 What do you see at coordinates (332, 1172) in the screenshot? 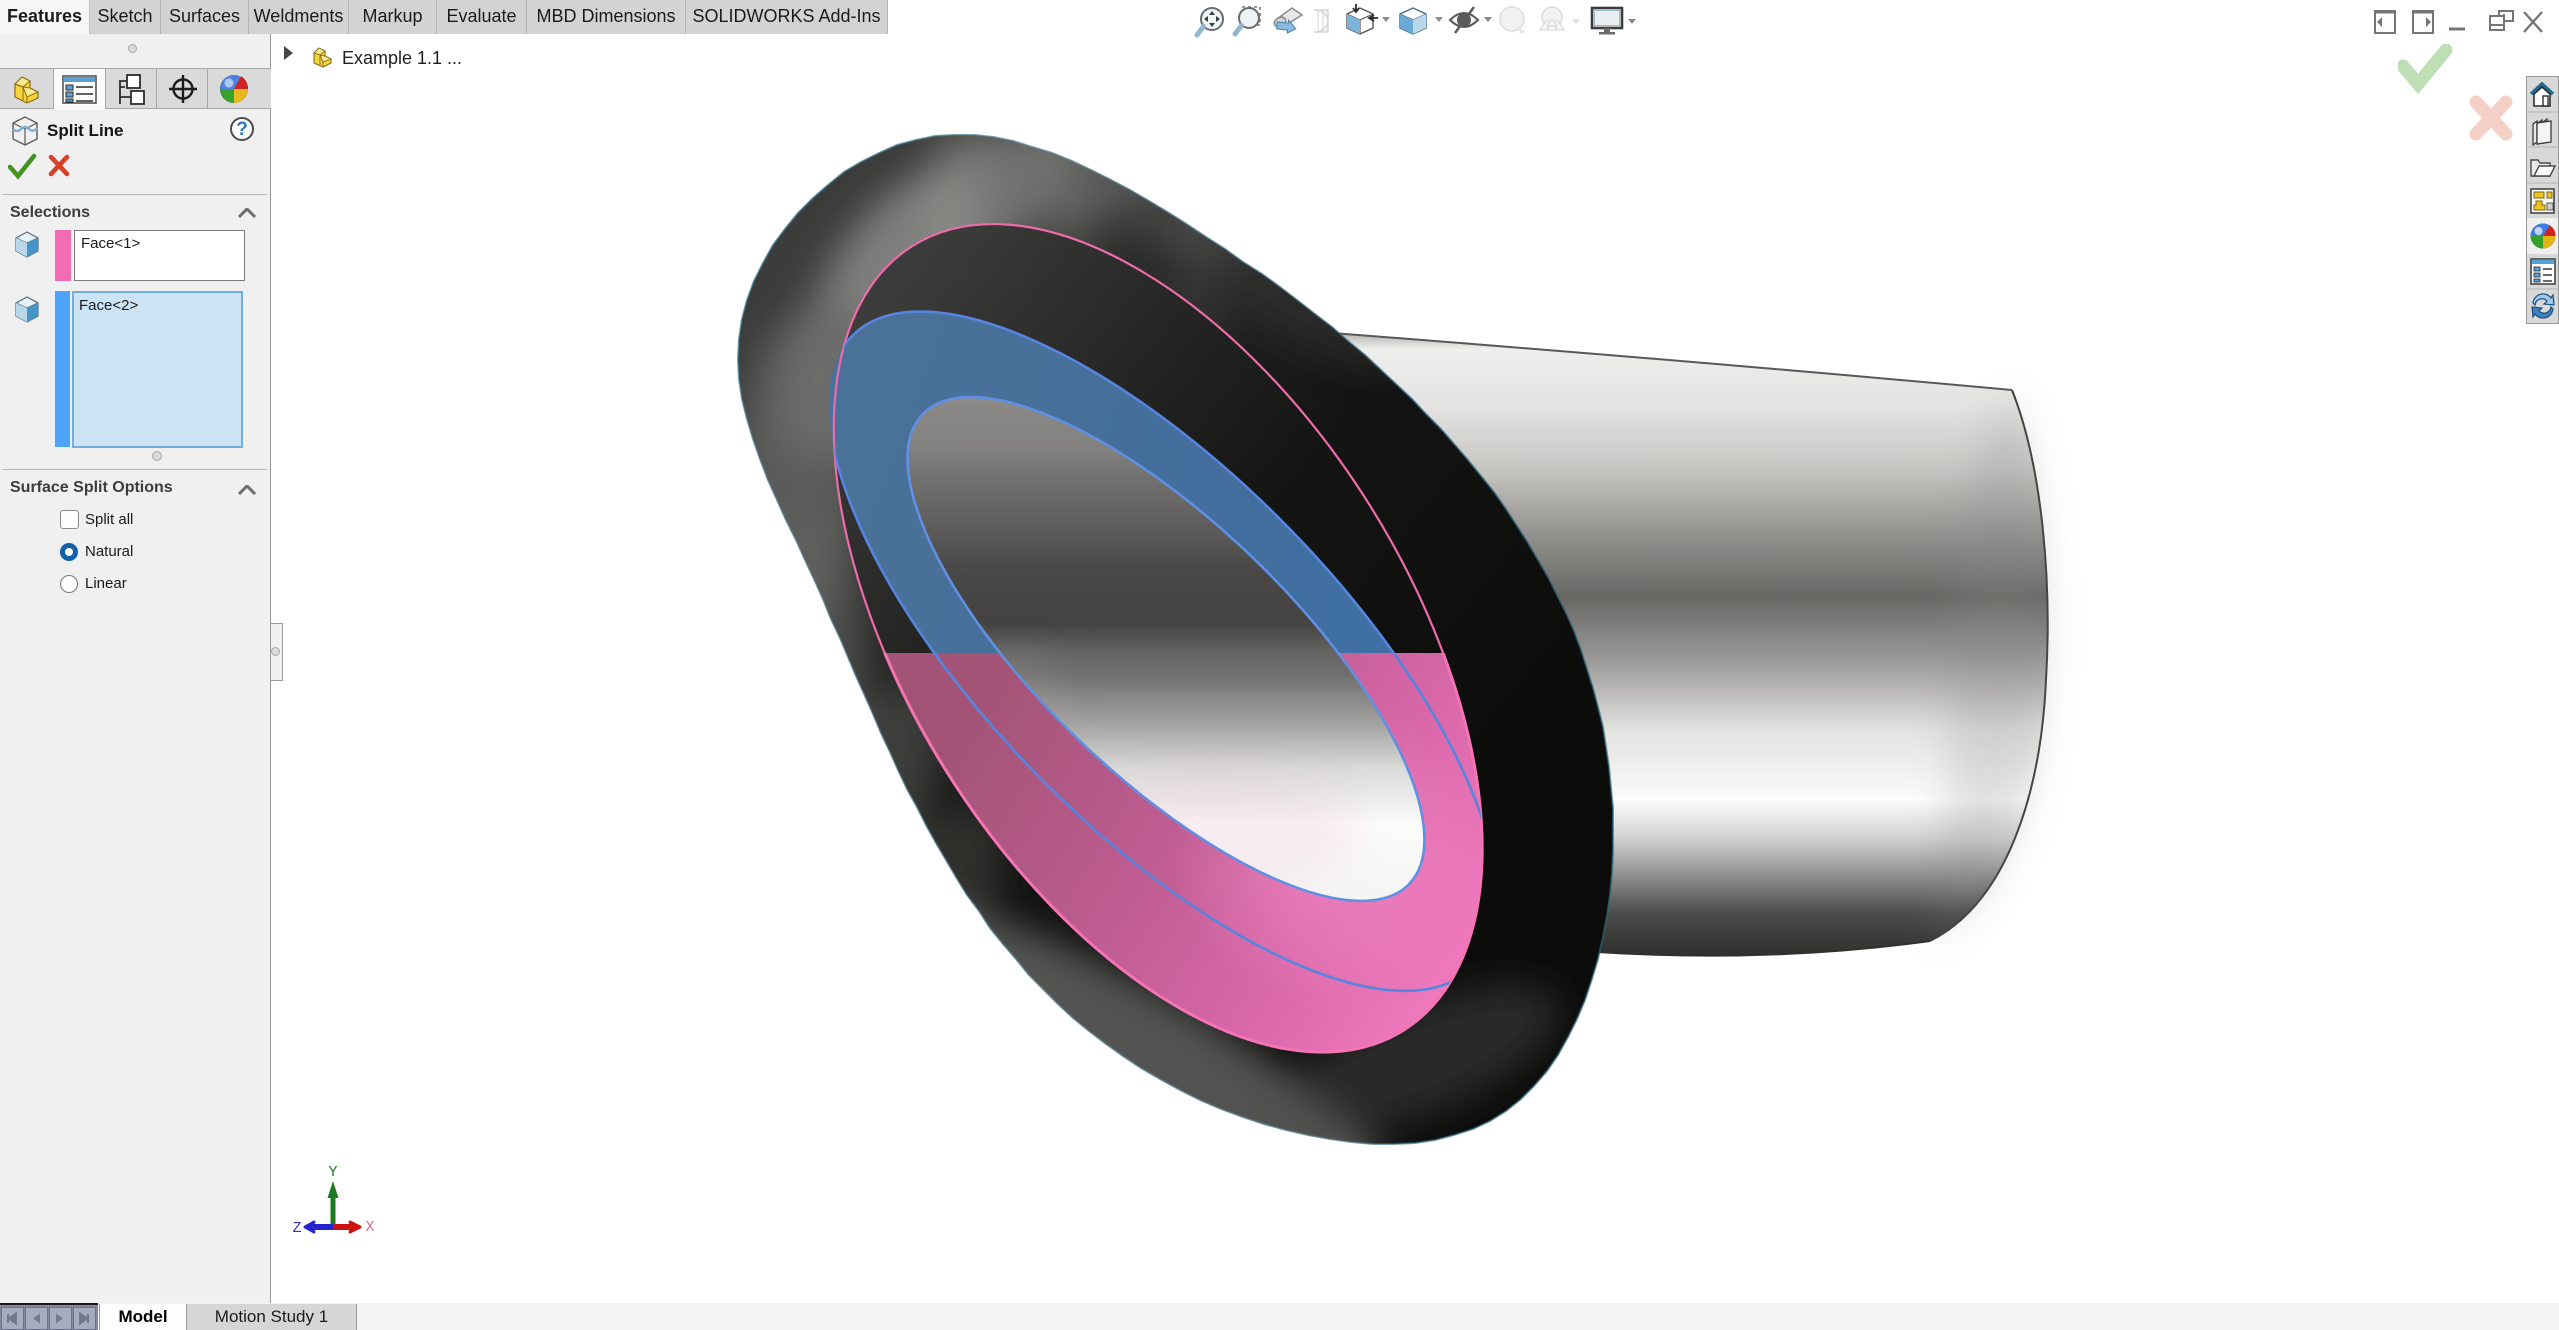
I see `svg-text: Y` at bounding box center [332, 1172].